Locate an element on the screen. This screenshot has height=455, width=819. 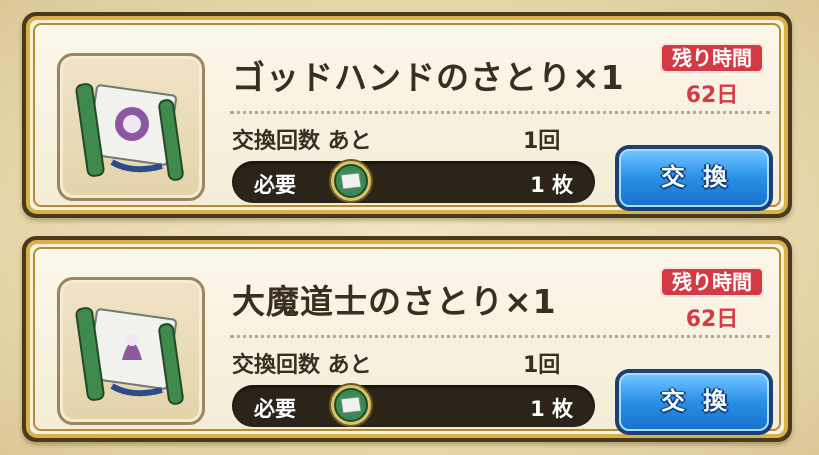
item-title: 大魔道士のさとり×1 is located at coordinates (394, 301).